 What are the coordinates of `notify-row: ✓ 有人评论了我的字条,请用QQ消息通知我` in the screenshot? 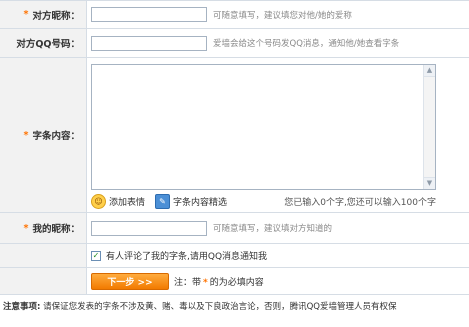 It's located at (234, 256).